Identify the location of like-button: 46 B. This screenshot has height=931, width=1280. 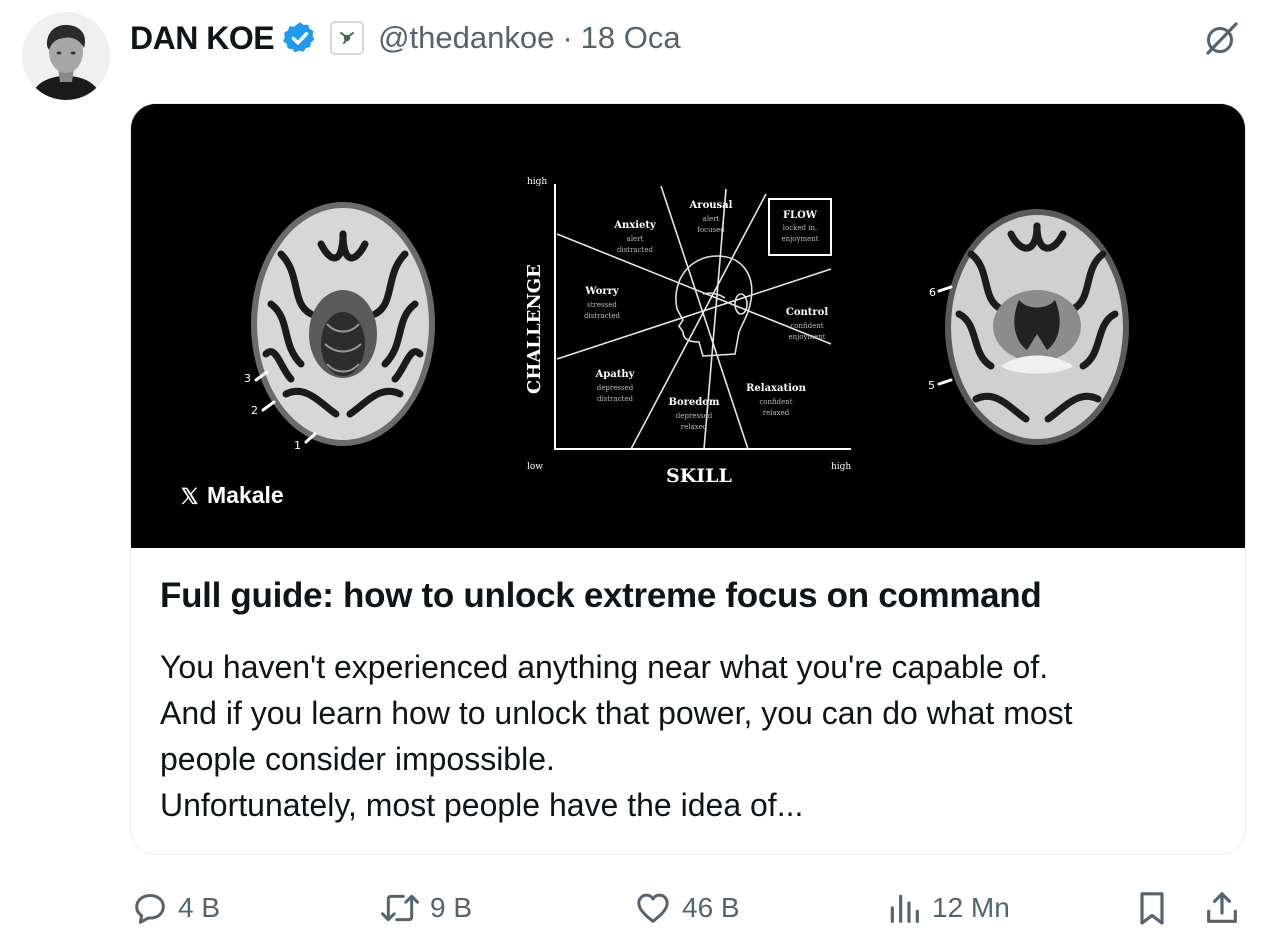
(686, 907).